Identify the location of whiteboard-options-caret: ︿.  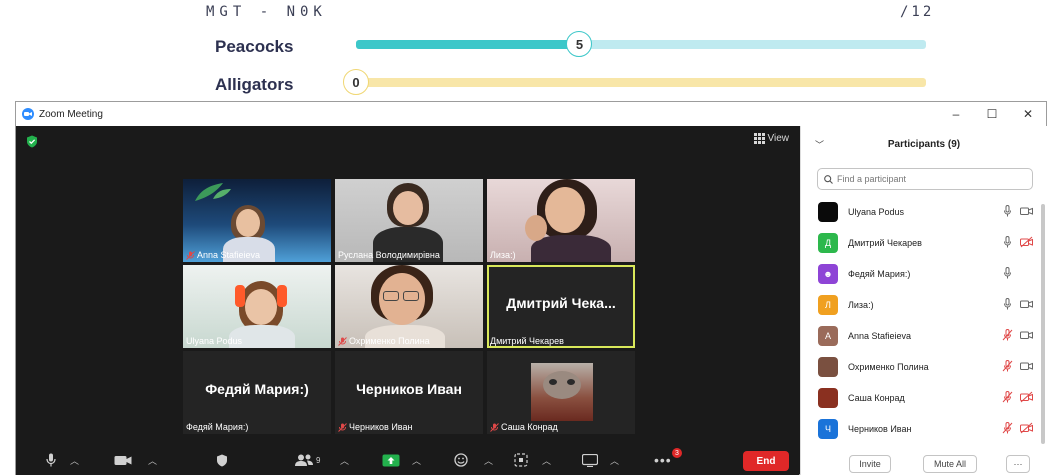
(614, 460).